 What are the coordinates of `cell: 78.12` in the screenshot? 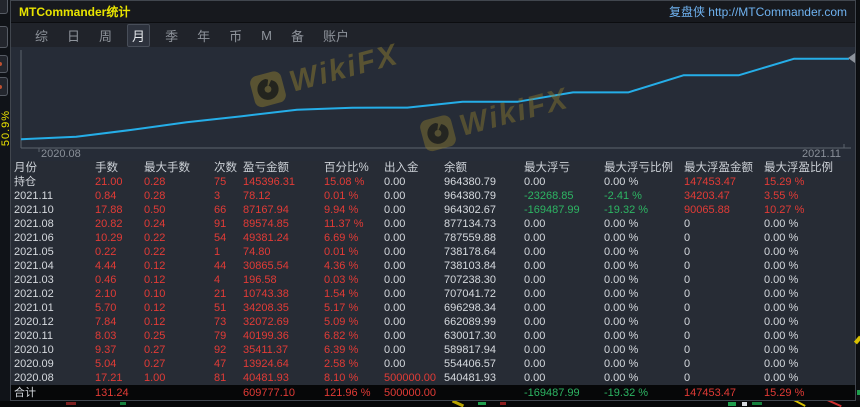 It's located at (257, 196).